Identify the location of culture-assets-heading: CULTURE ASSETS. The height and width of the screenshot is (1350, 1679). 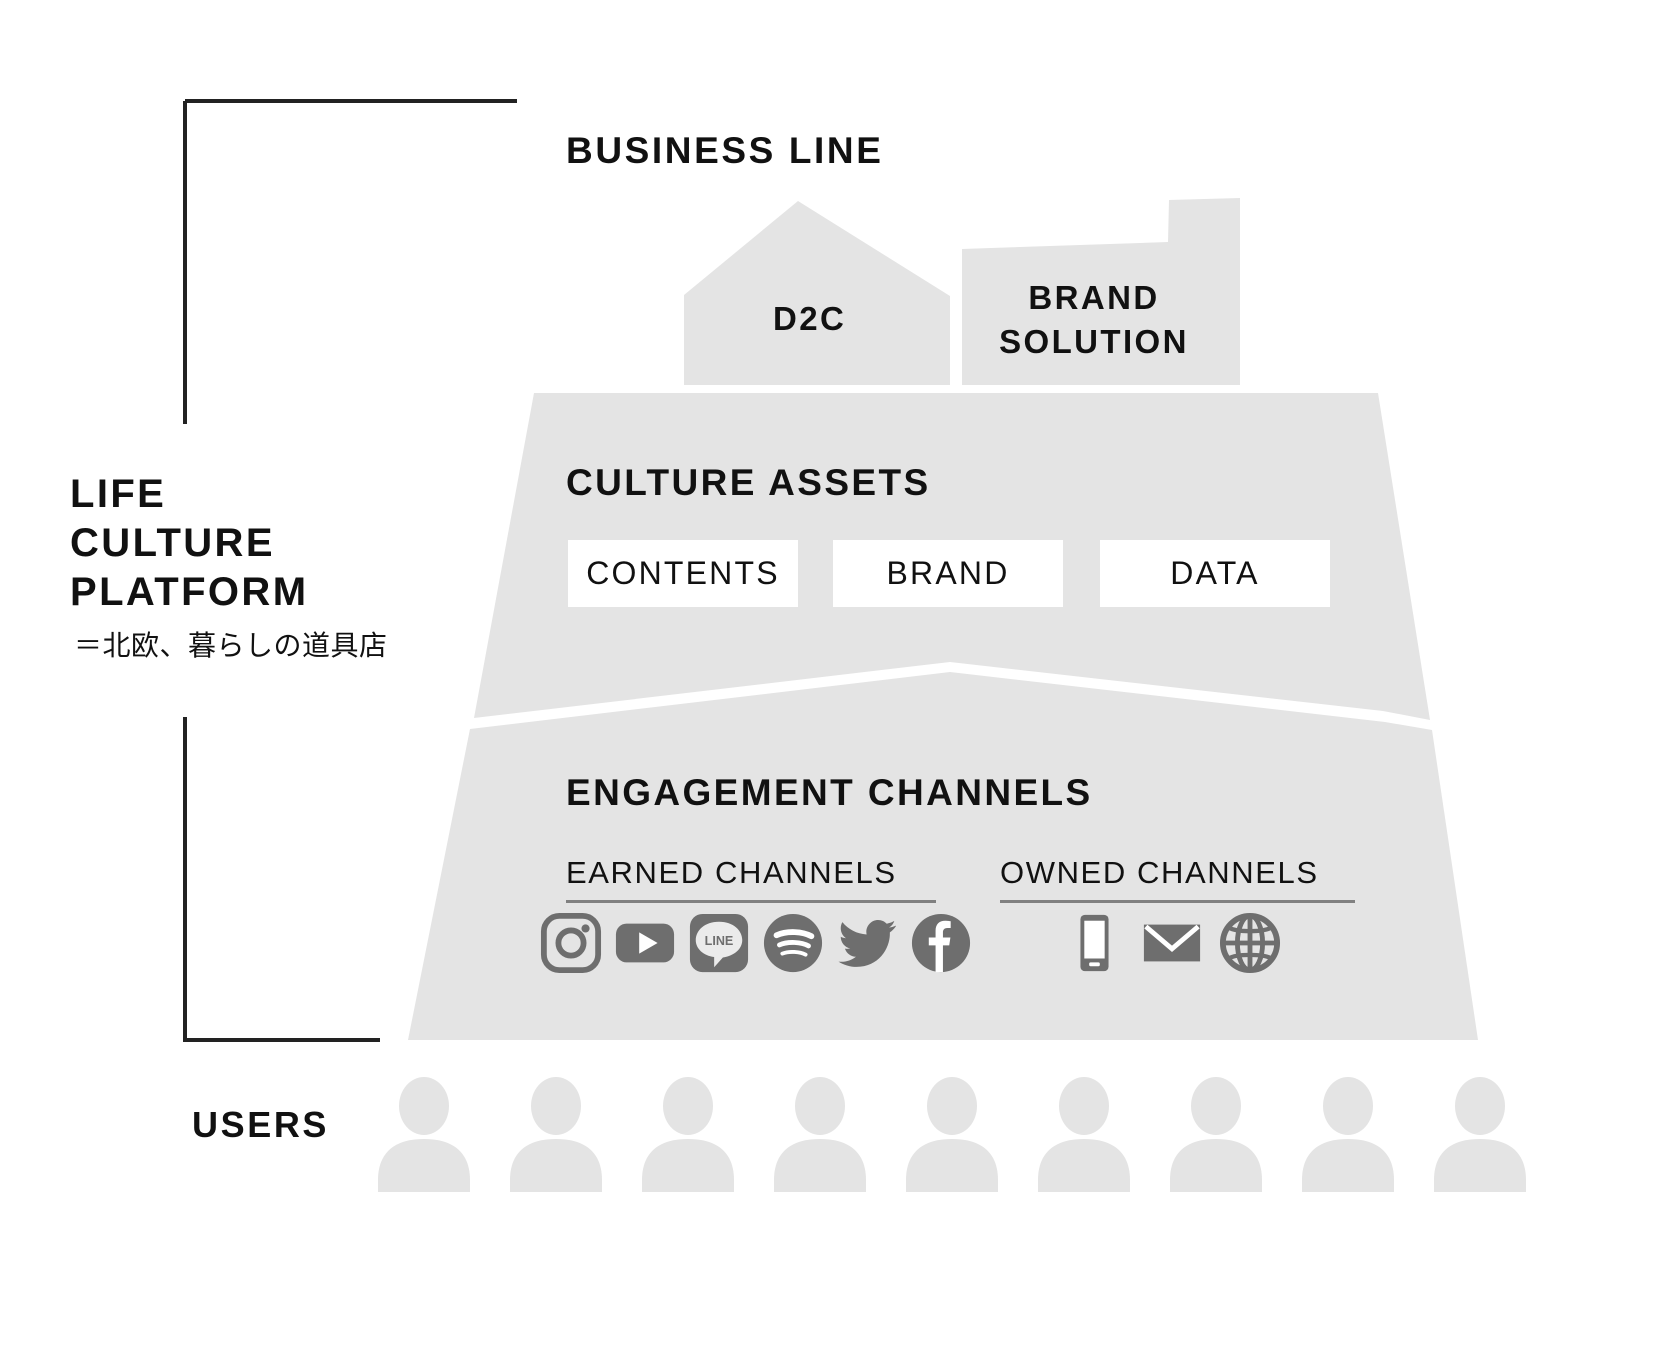
(748, 482).